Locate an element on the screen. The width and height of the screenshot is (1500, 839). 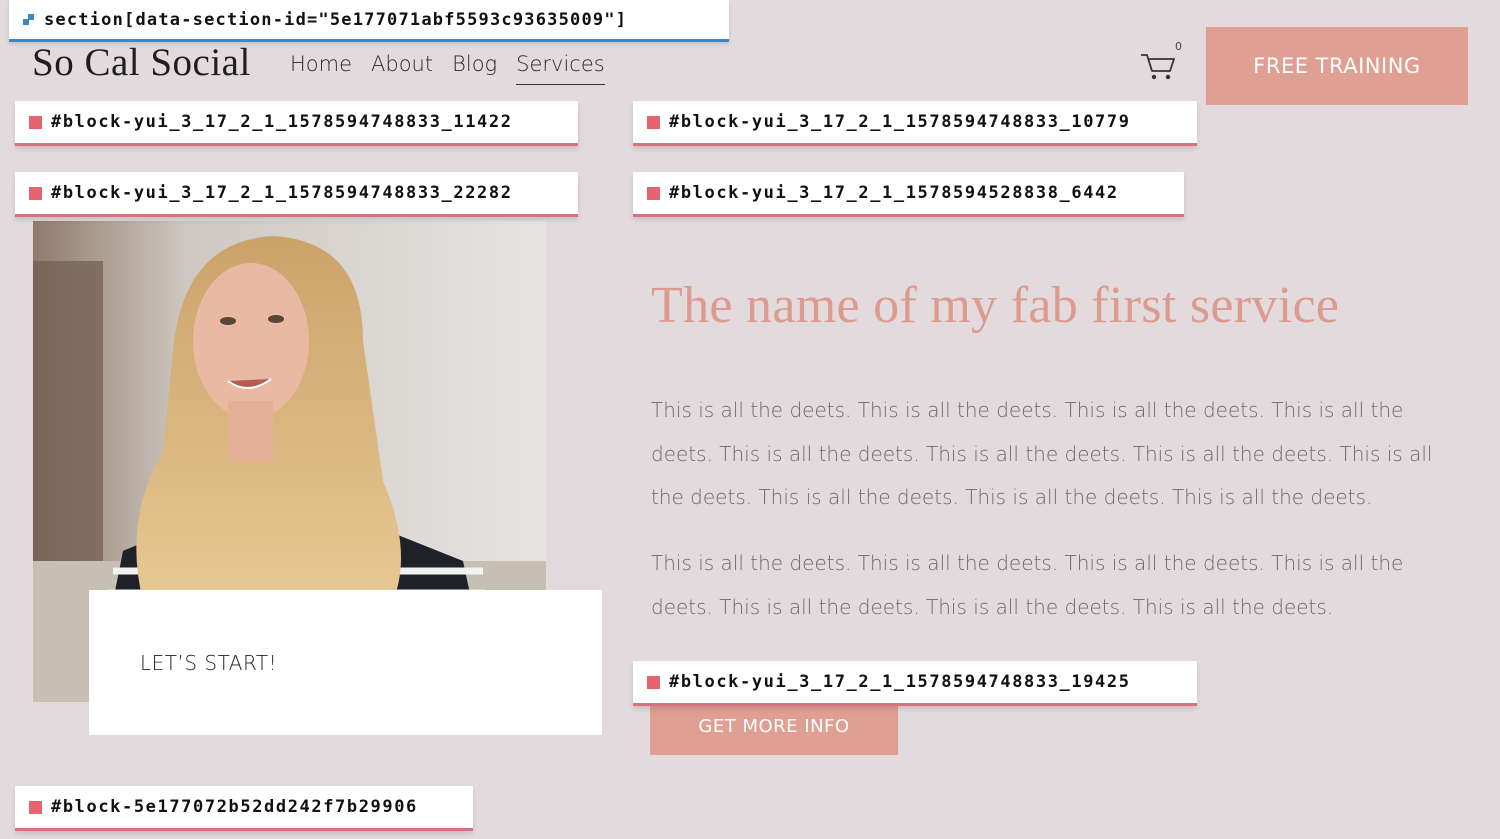
nav-about: About is located at coordinates (402, 68).